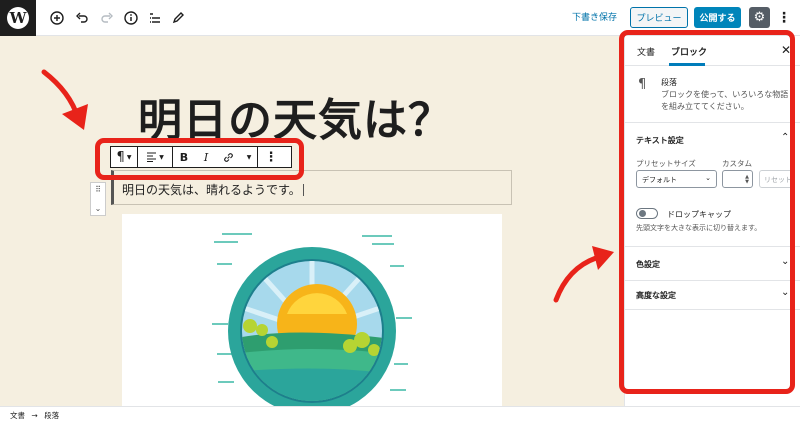 This screenshot has height=422, width=800. What do you see at coordinates (199, 159) in the screenshot?
I see `toolbar-highlight-box` at bounding box center [199, 159].